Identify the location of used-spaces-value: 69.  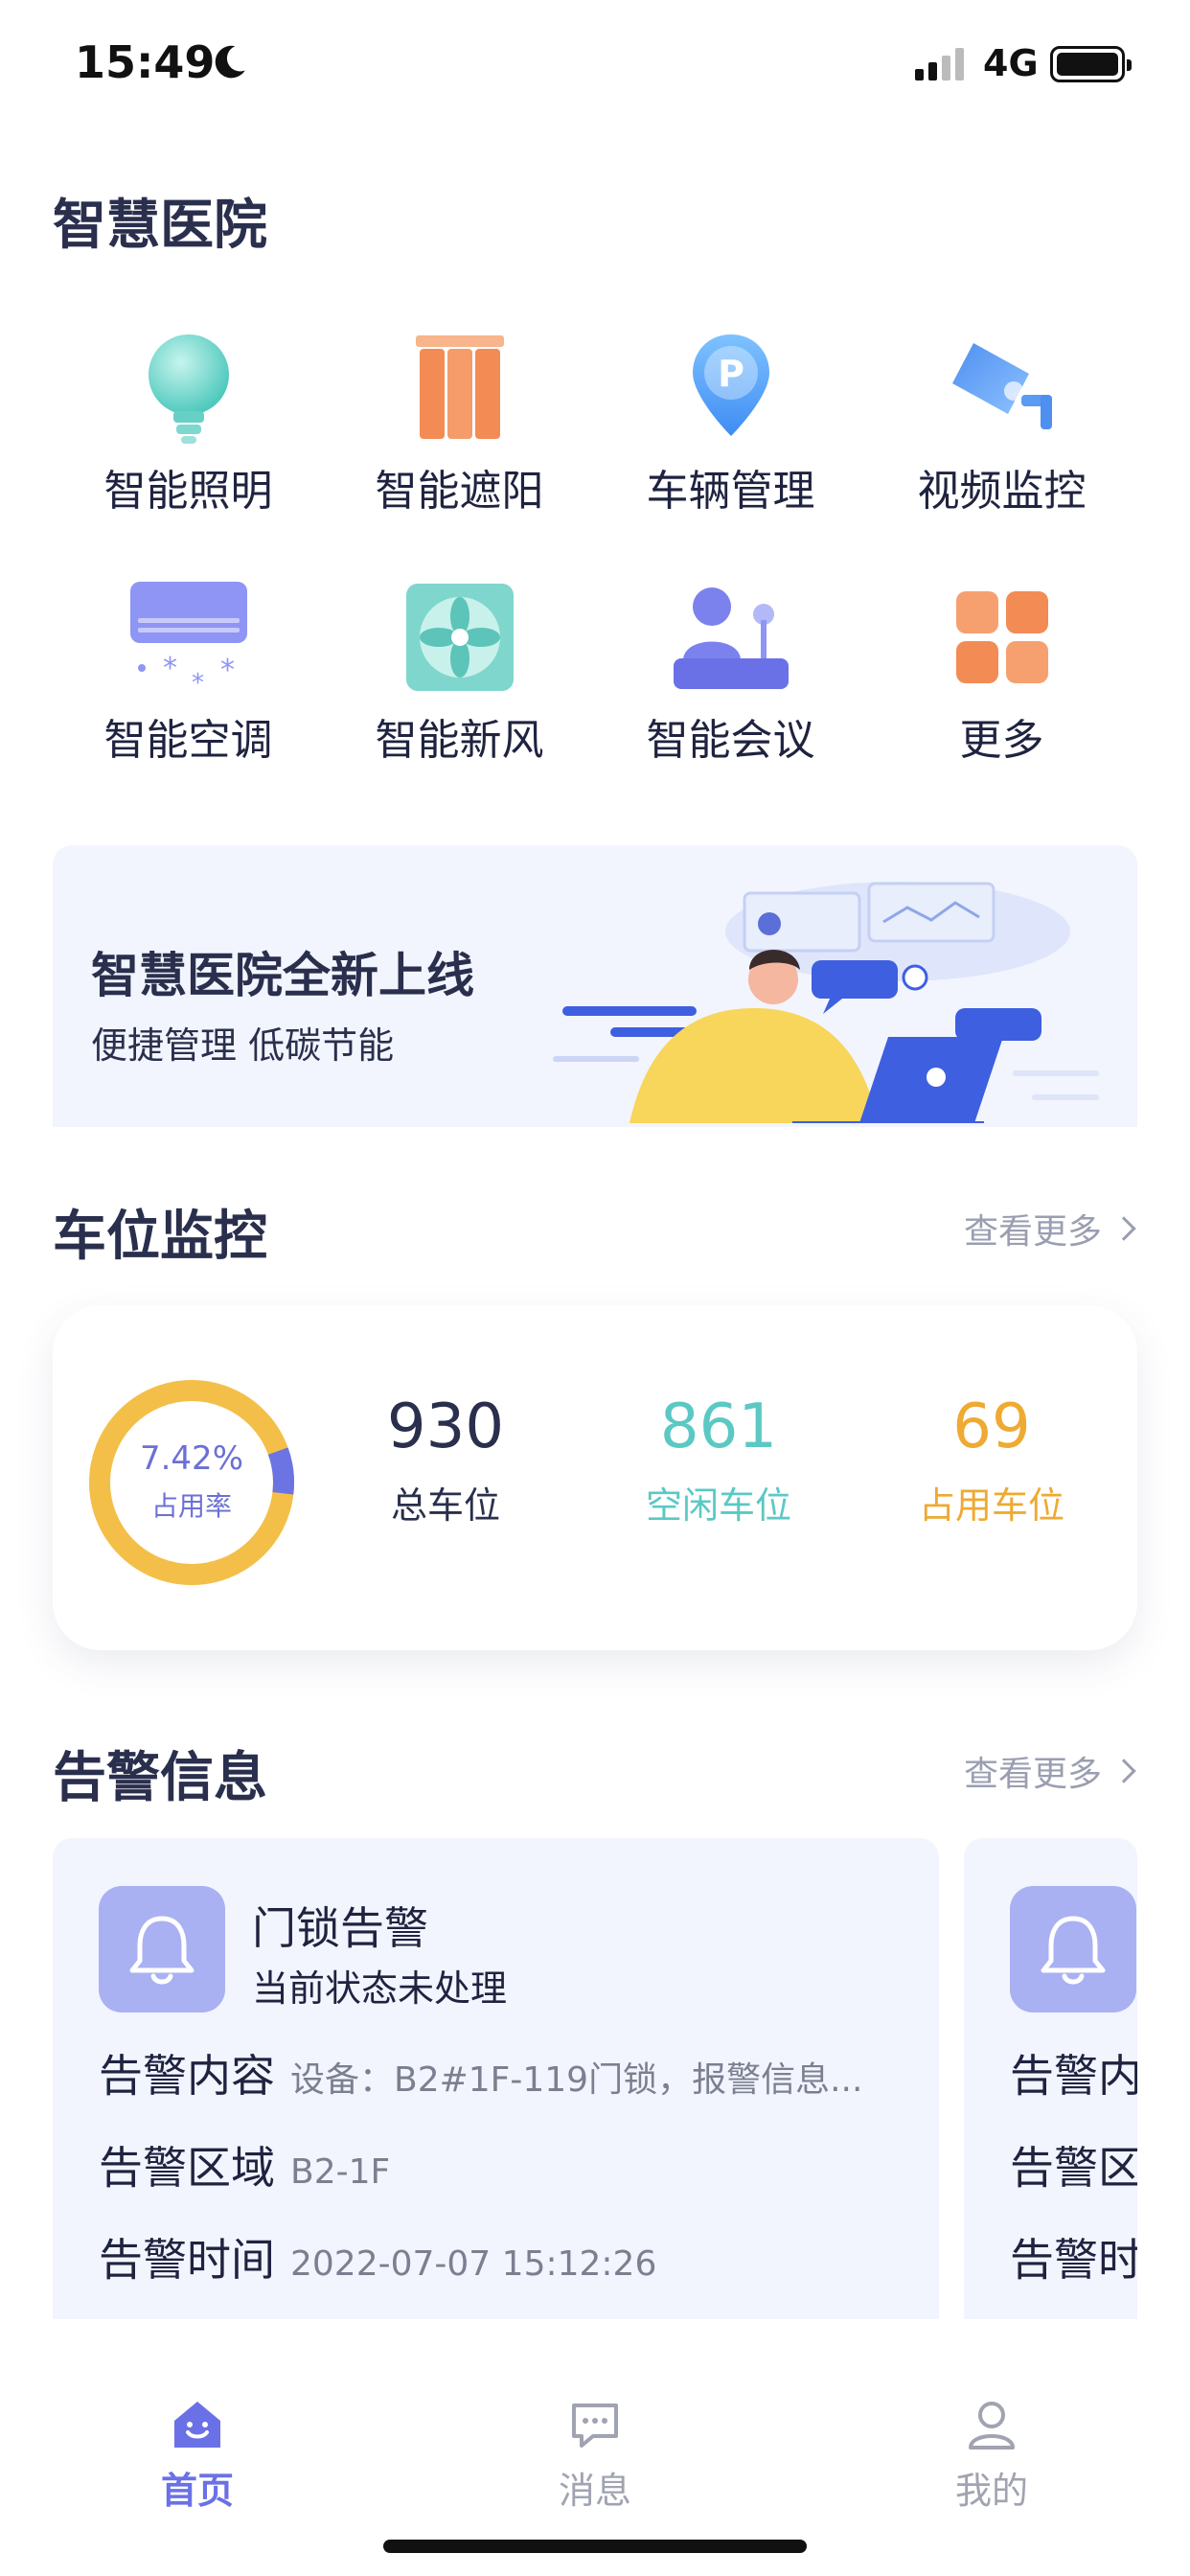
(991, 1427).